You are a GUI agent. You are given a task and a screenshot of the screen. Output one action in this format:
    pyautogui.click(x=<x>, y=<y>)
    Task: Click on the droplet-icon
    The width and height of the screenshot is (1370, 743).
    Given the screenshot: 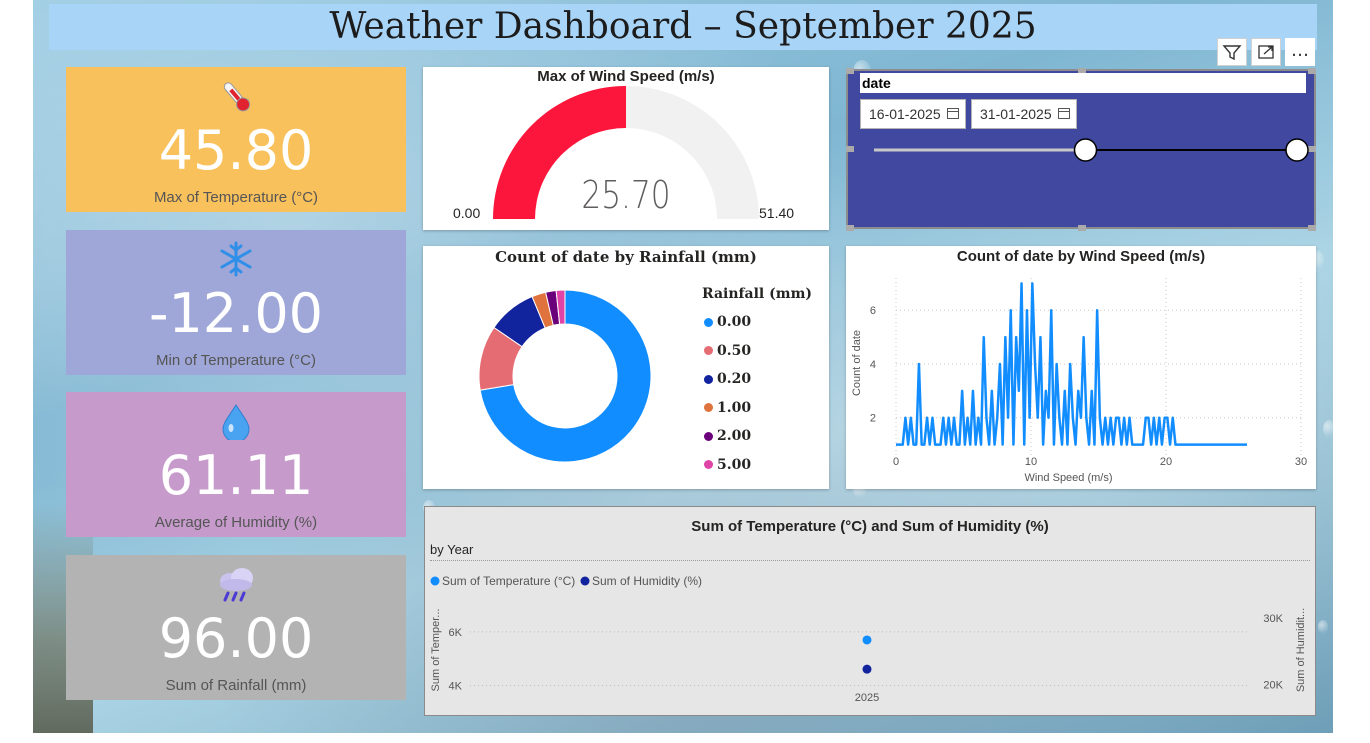 What is the action you would take?
    pyautogui.click(x=236, y=422)
    